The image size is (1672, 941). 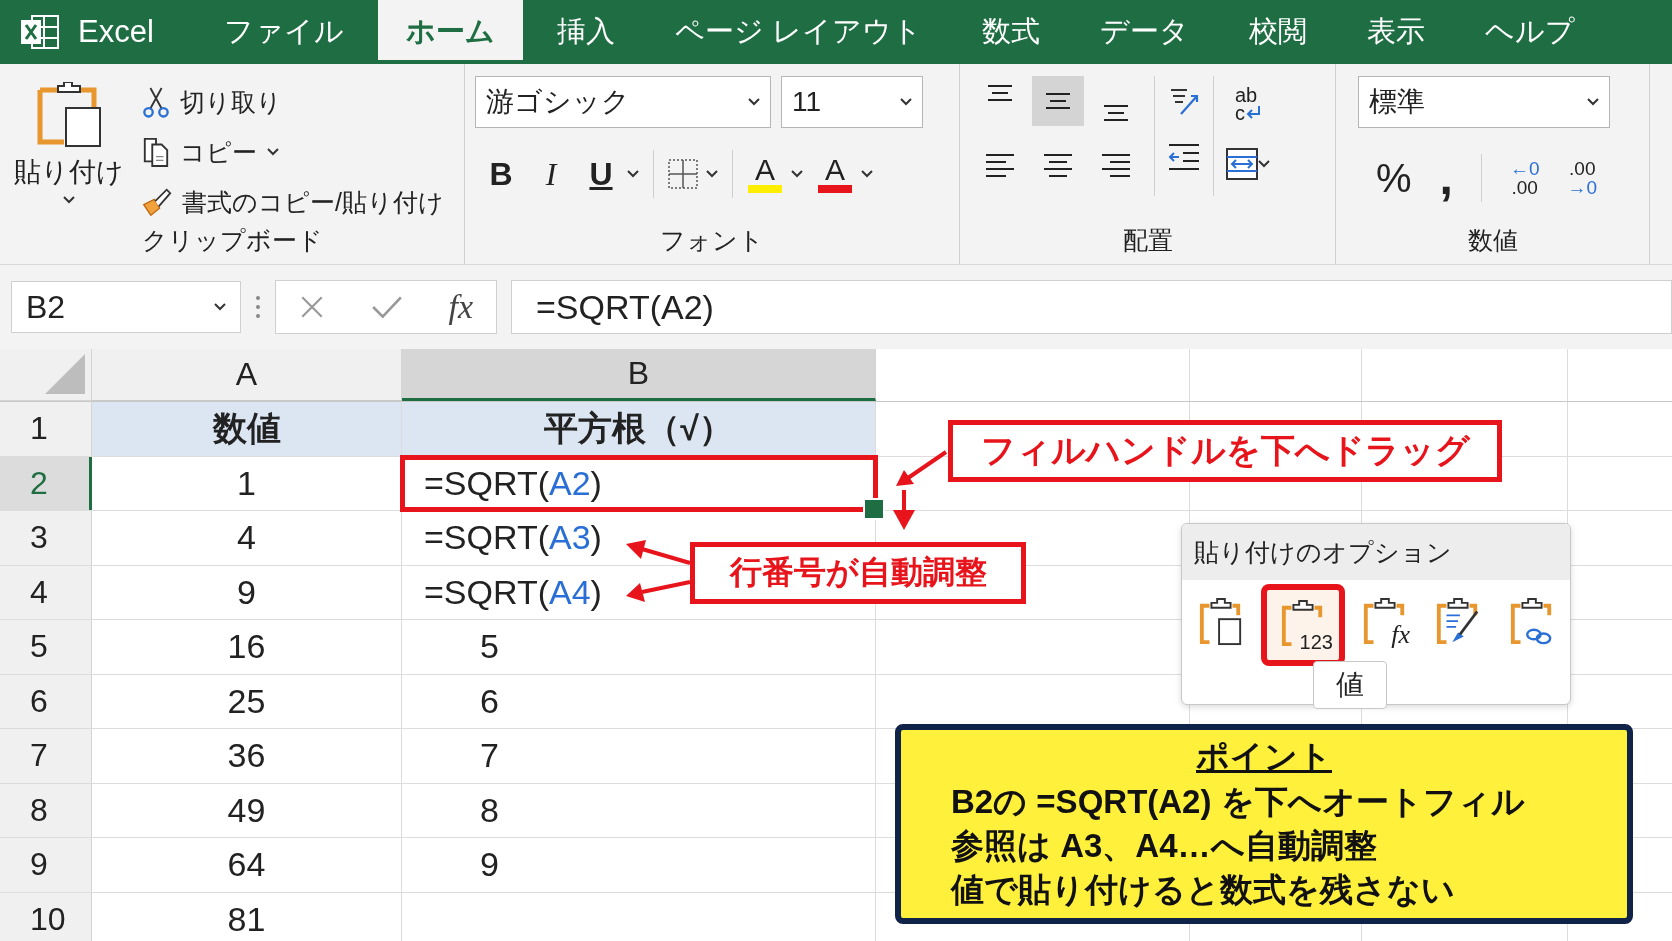 I want to click on align-lines-icon, so click(x=1000, y=165).